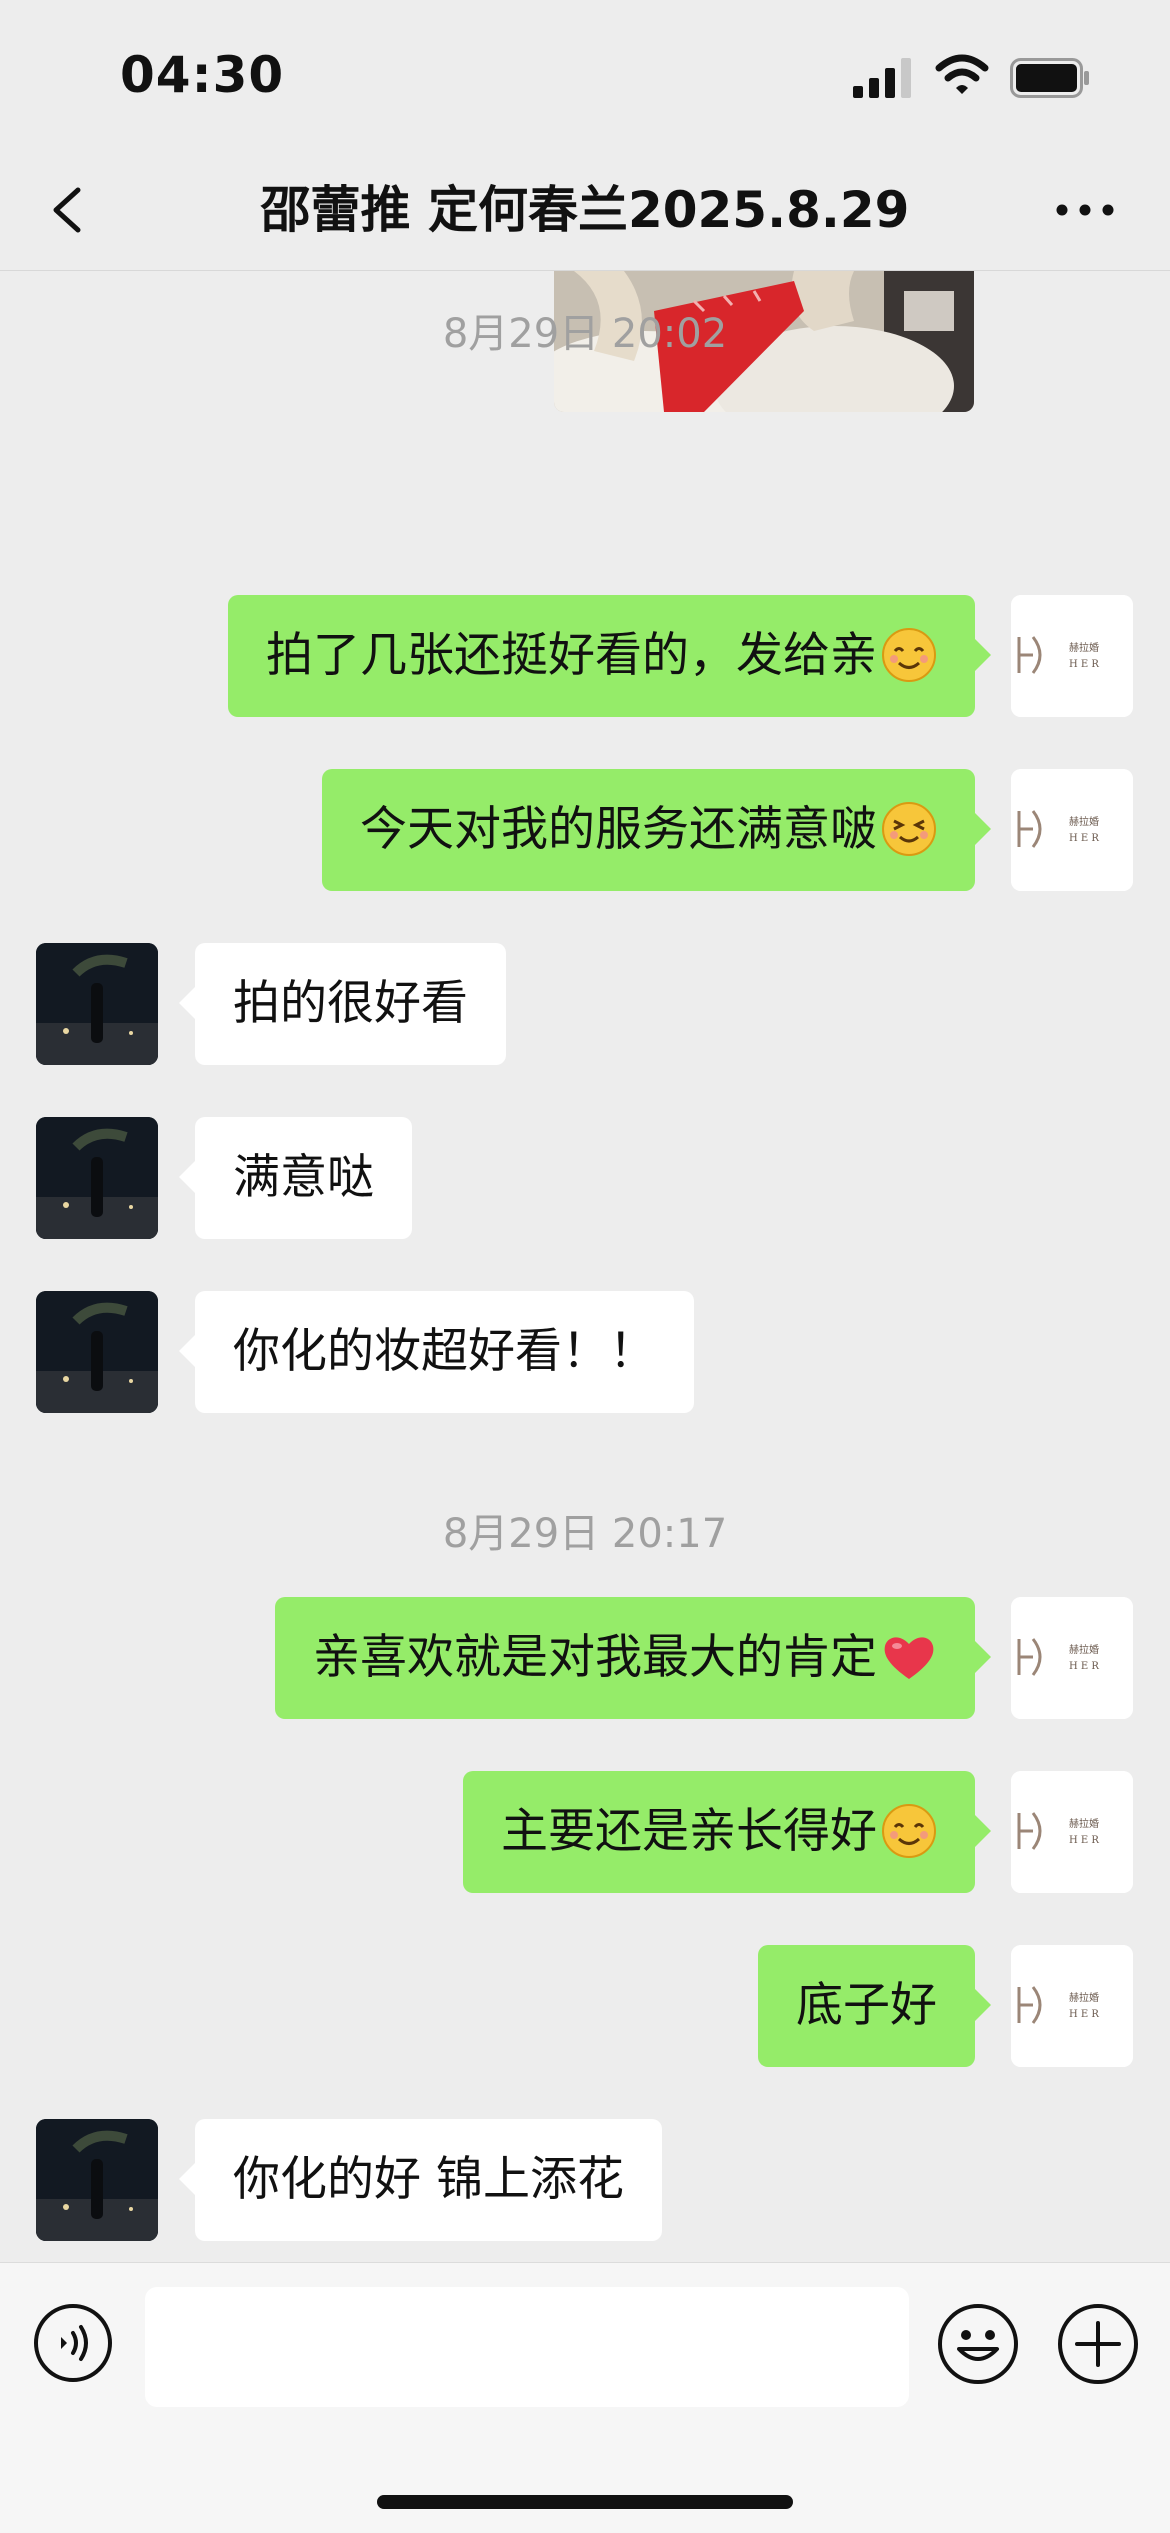 The width and height of the screenshot is (1170, 2533). What do you see at coordinates (303, 1177) in the screenshot?
I see `message-text: 满意哒` at bounding box center [303, 1177].